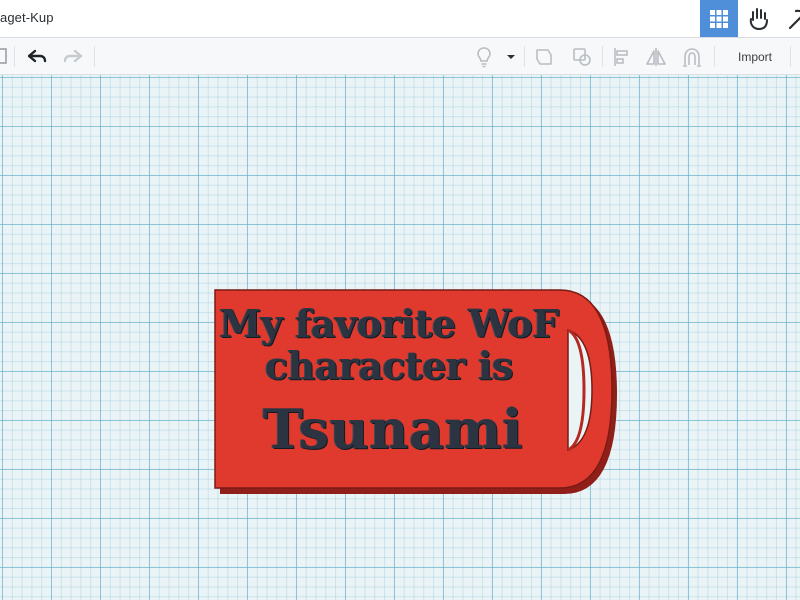 This screenshot has height=600, width=800. I want to click on copy-icon, so click(3, 55).